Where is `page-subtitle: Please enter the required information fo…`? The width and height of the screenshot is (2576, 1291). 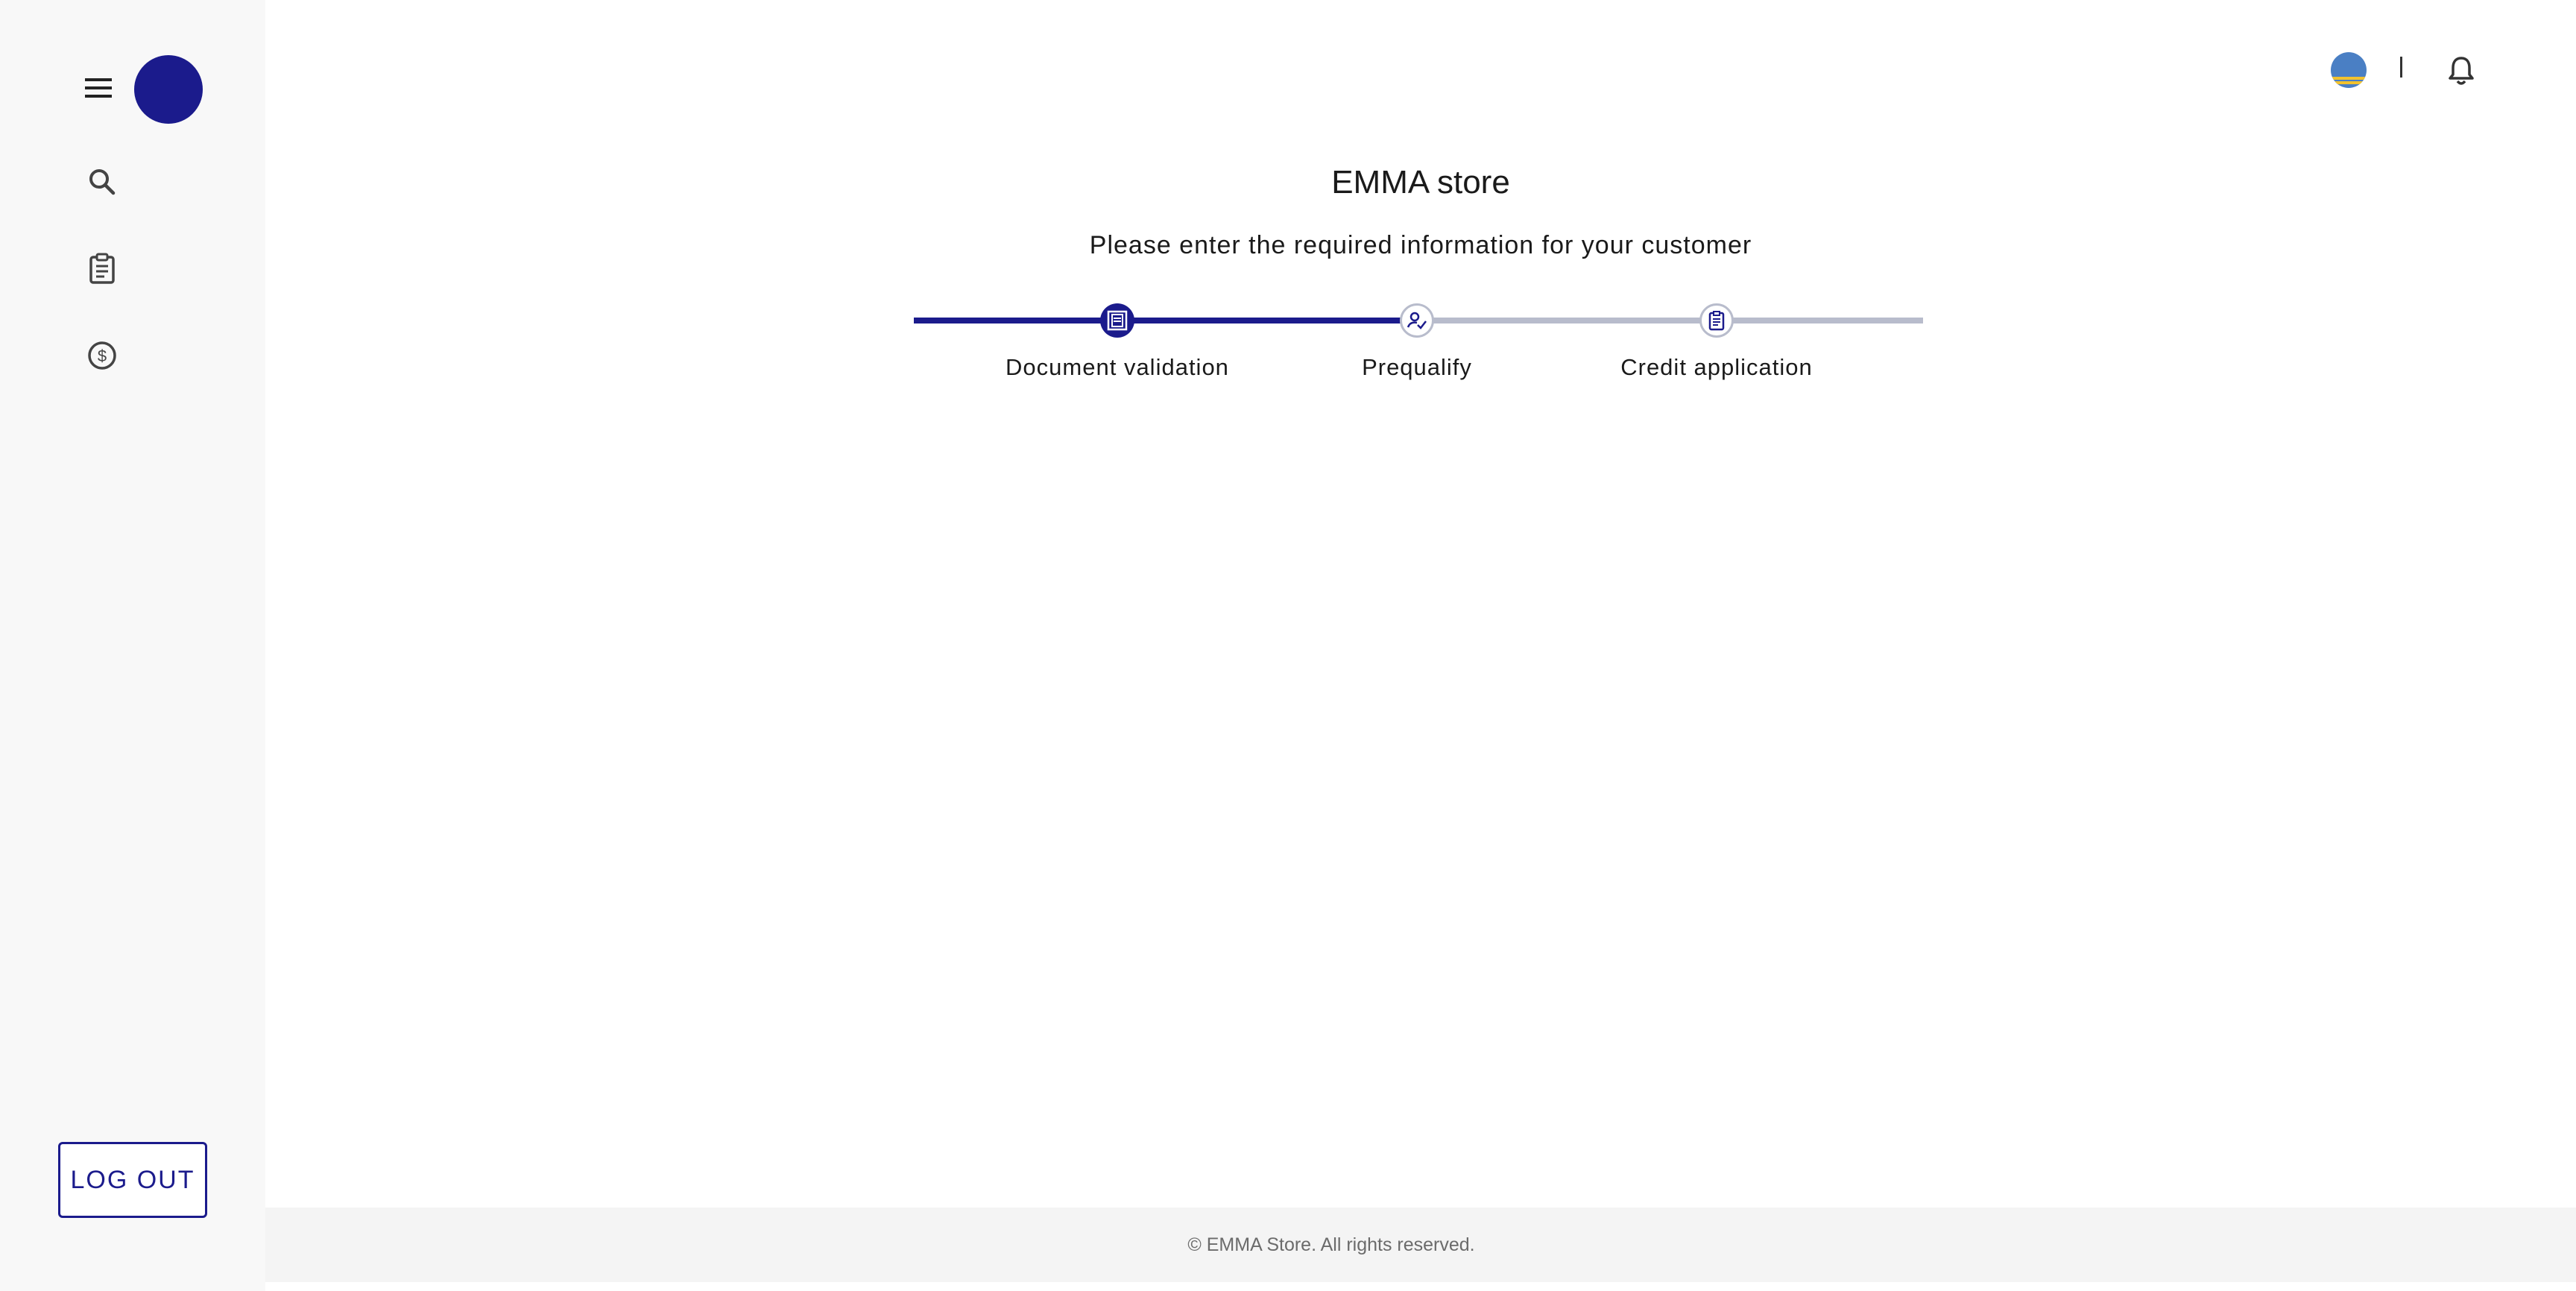 page-subtitle: Please enter the required information fo… is located at coordinates (1420, 245).